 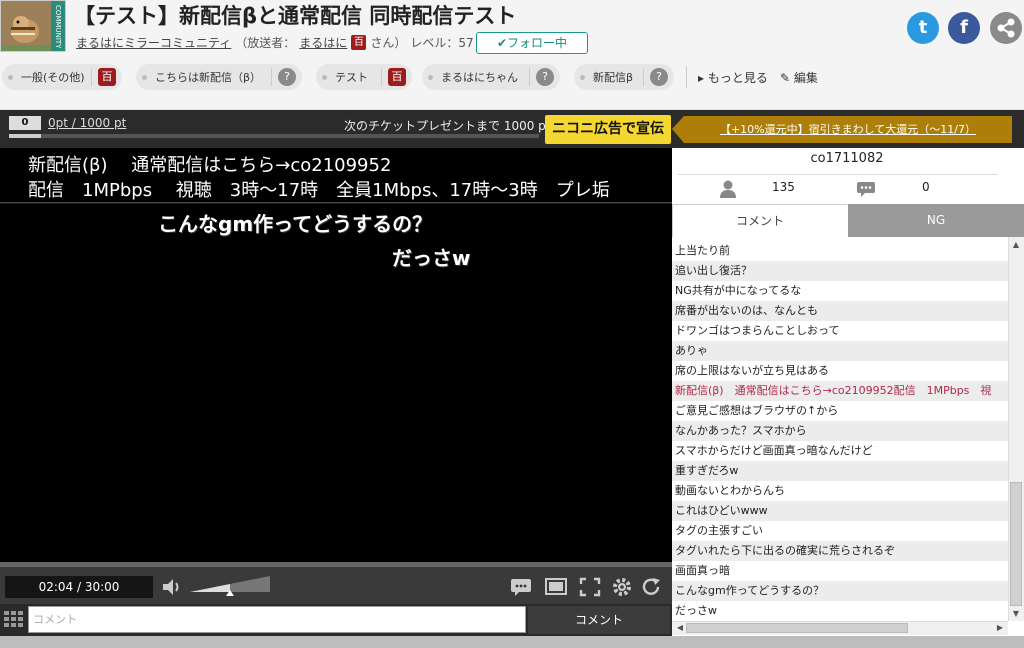 What do you see at coordinates (926, 187) in the screenshot?
I see `comment-count: 0` at bounding box center [926, 187].